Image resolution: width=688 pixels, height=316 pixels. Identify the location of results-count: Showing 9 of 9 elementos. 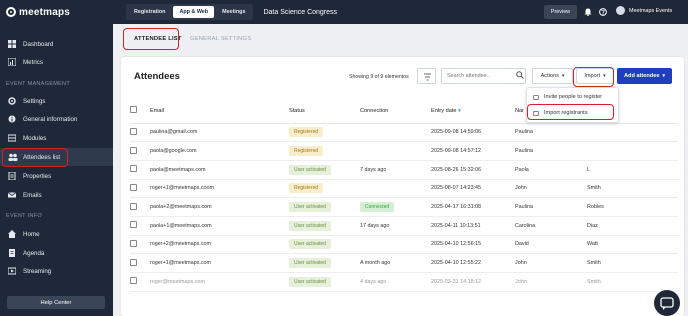
(379, 77).